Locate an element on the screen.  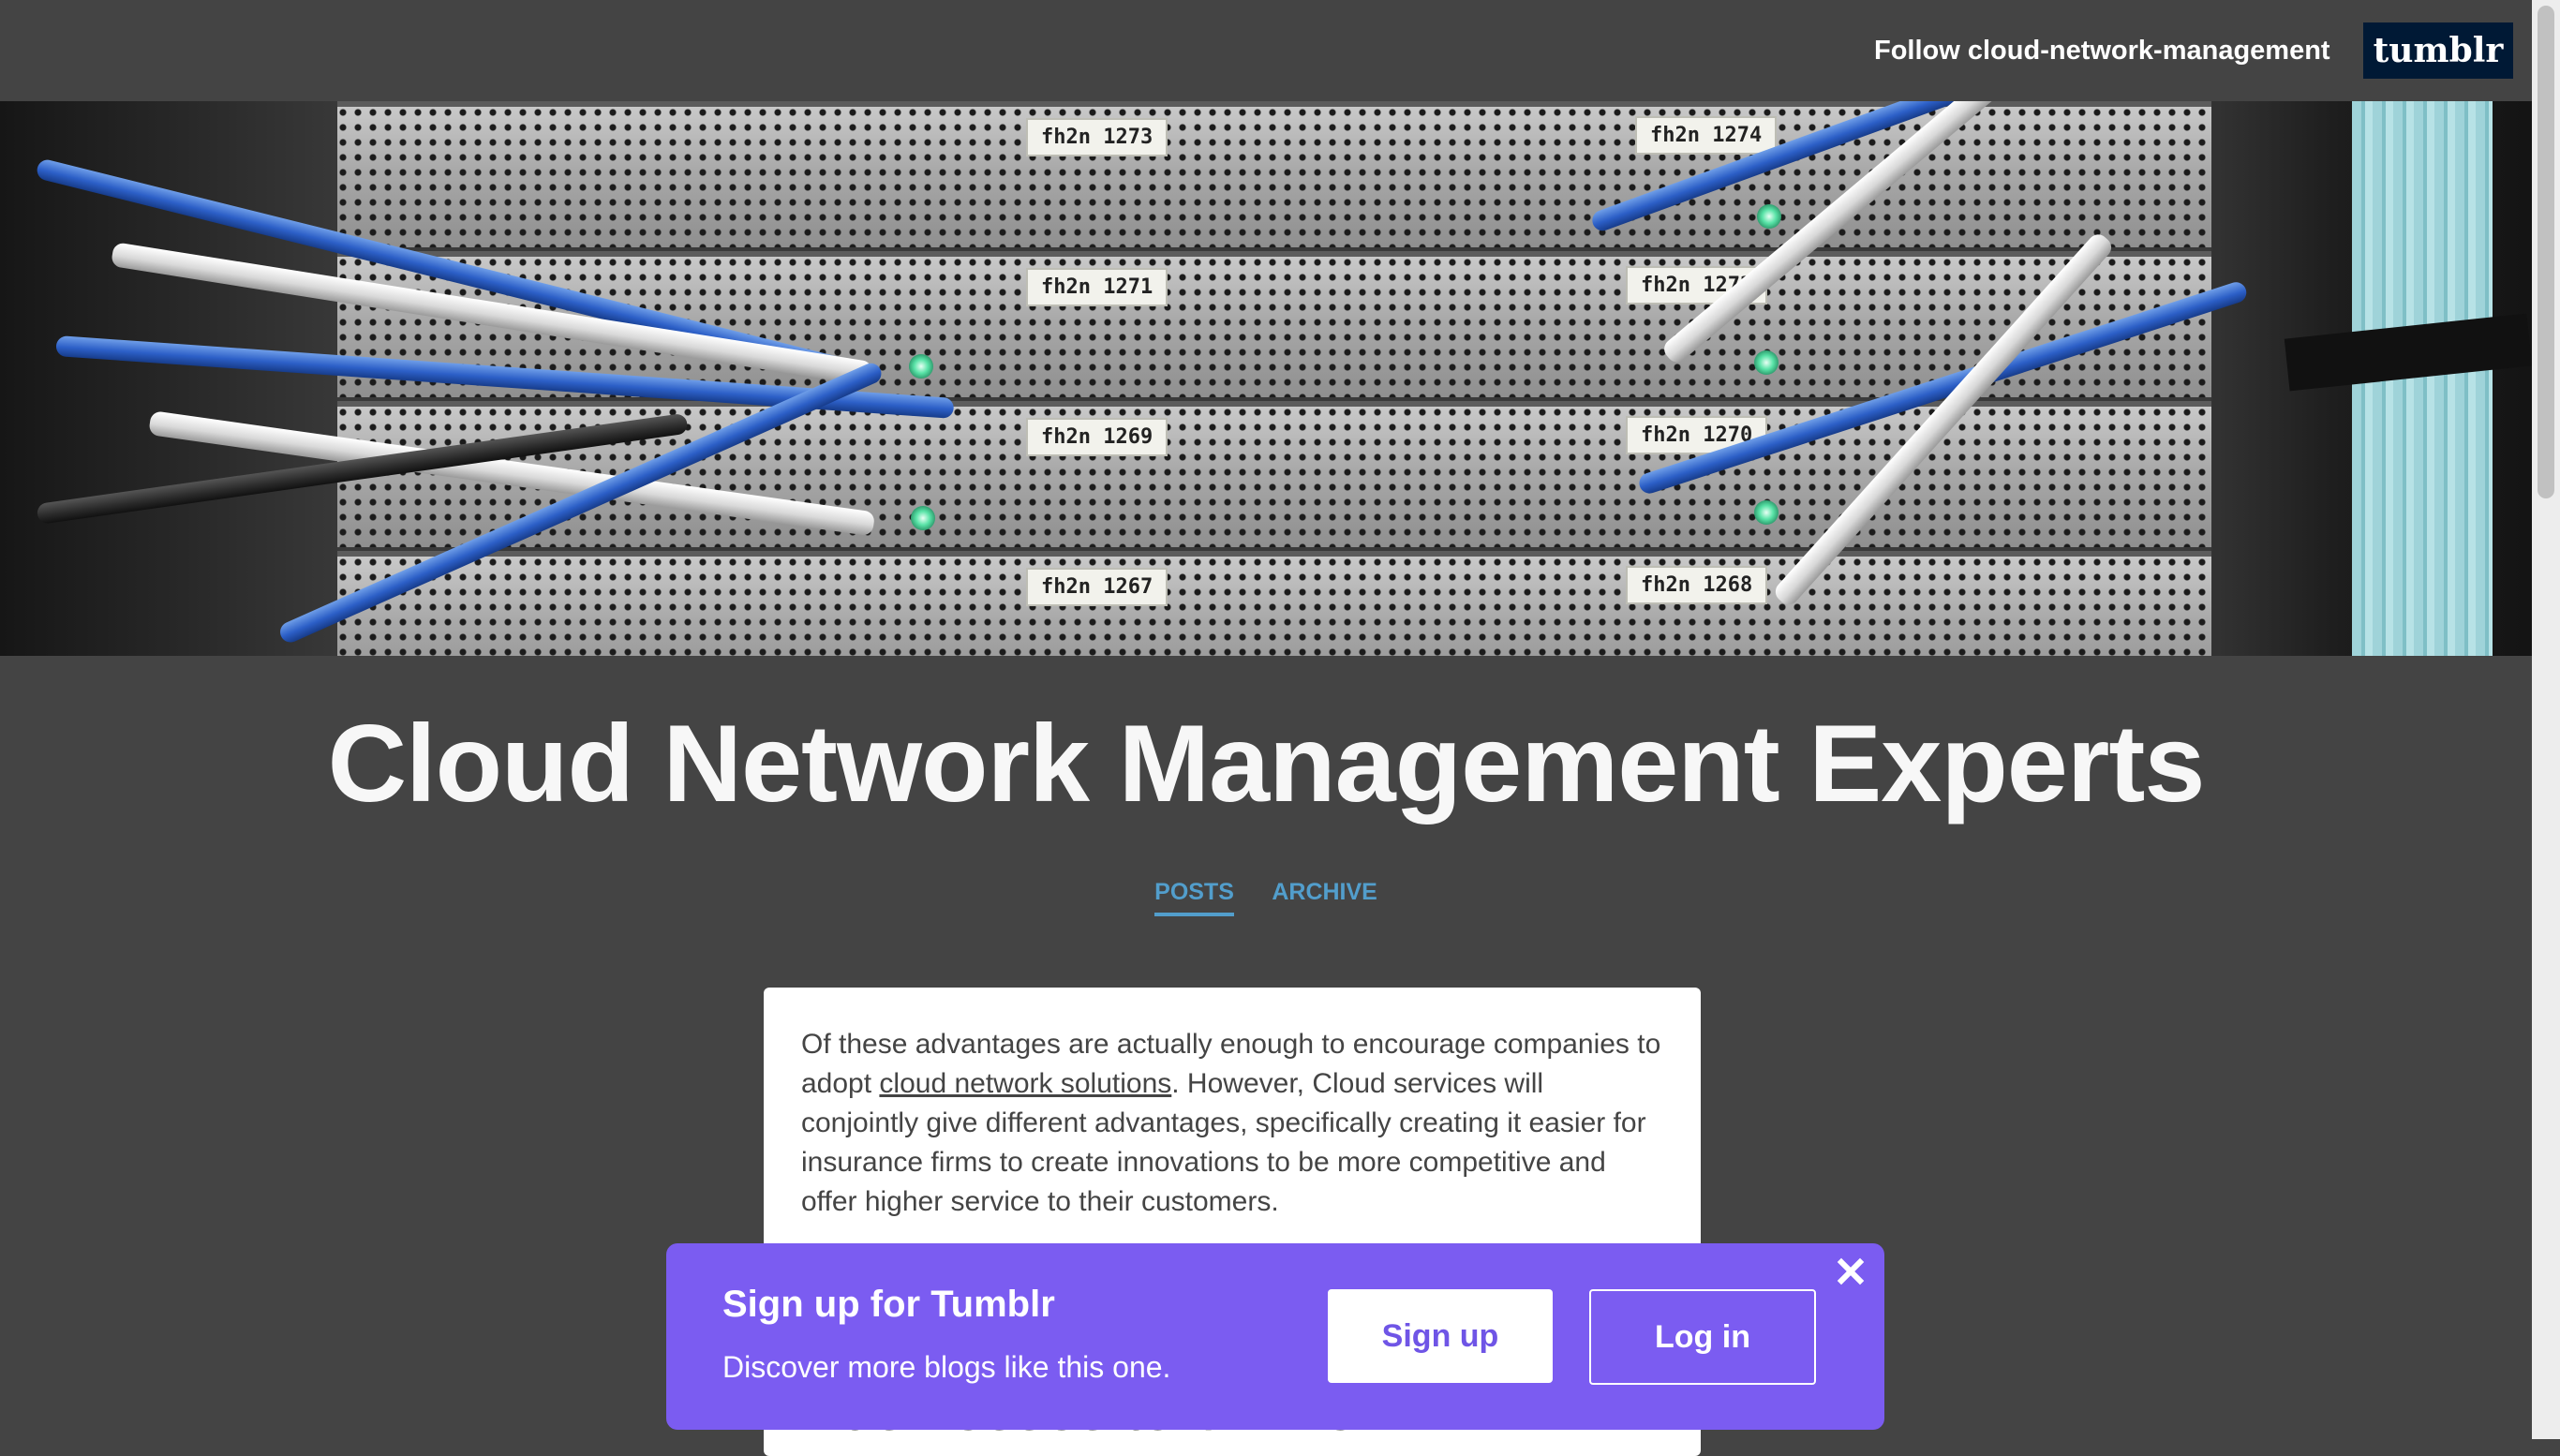
server-label: fh2n 1271 is located at coordinates (1097, 287).